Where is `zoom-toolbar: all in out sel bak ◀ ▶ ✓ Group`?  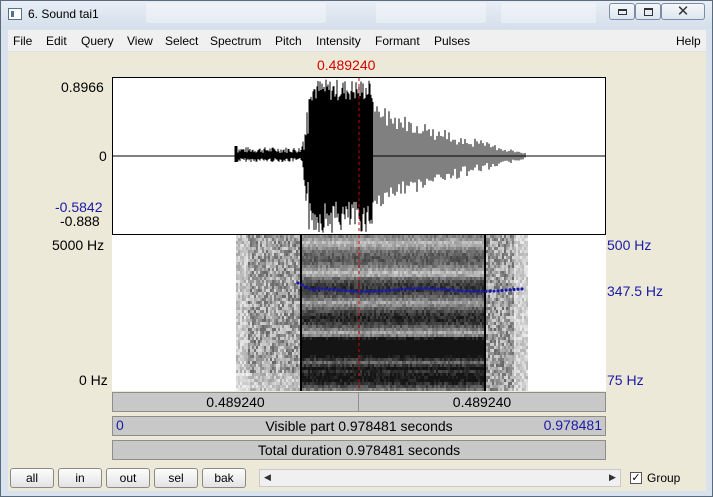
zoom-toolbar: all in out sel bak ◀ ▶ ✓ Group is located at coordinates (357, 476).